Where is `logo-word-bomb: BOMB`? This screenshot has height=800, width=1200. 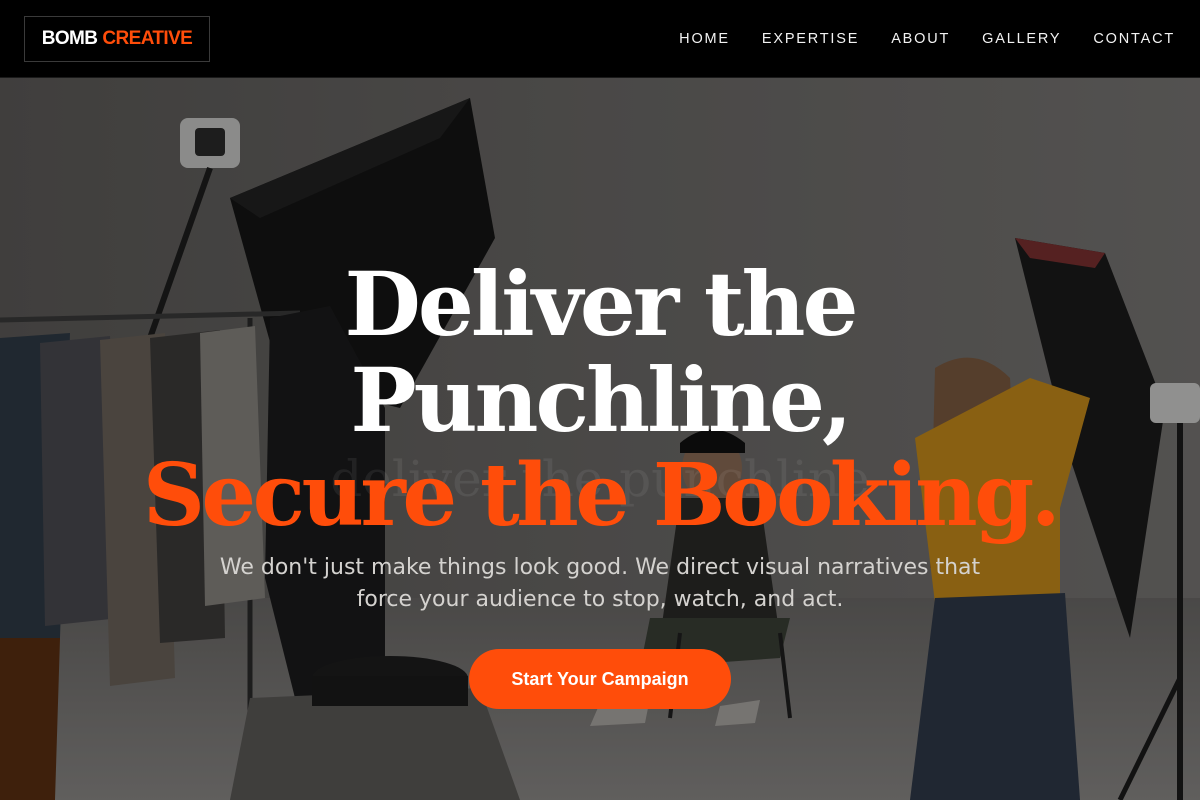 logo-word-bomb: BOMB is located at coordinates (69, 38).